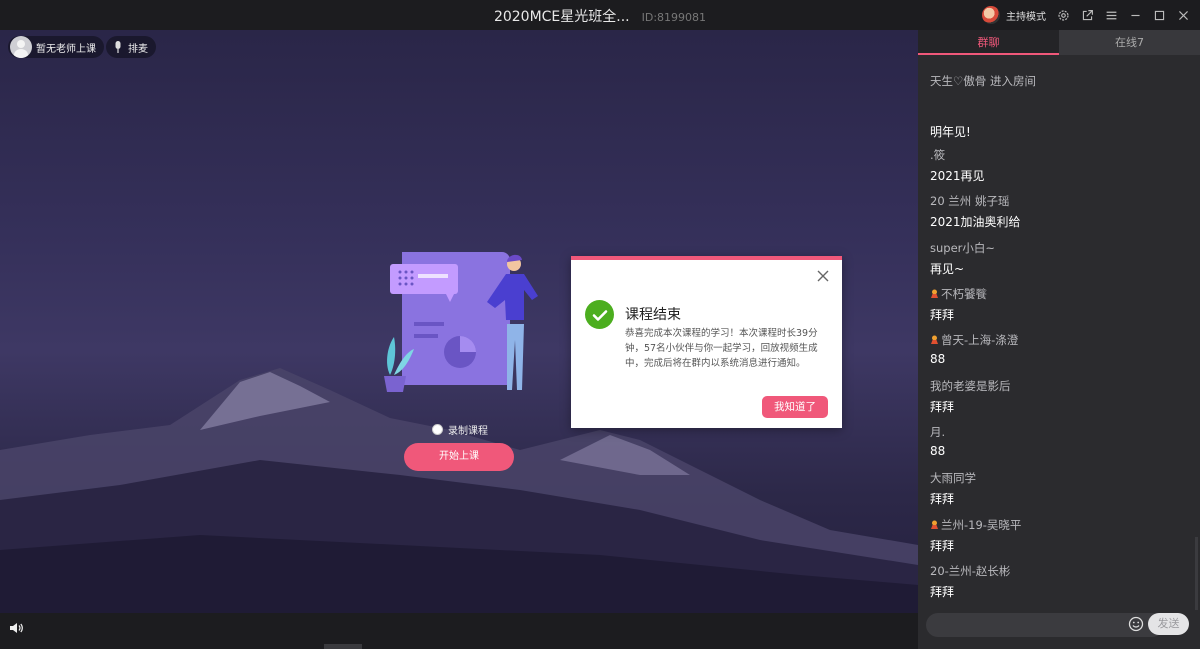 The width and height of the screenshot is (1200, 649). Describe the element at coordinates (970, 386) in the screenshot. I see `chat-sender-name: 我的老婆是影后` at that location.